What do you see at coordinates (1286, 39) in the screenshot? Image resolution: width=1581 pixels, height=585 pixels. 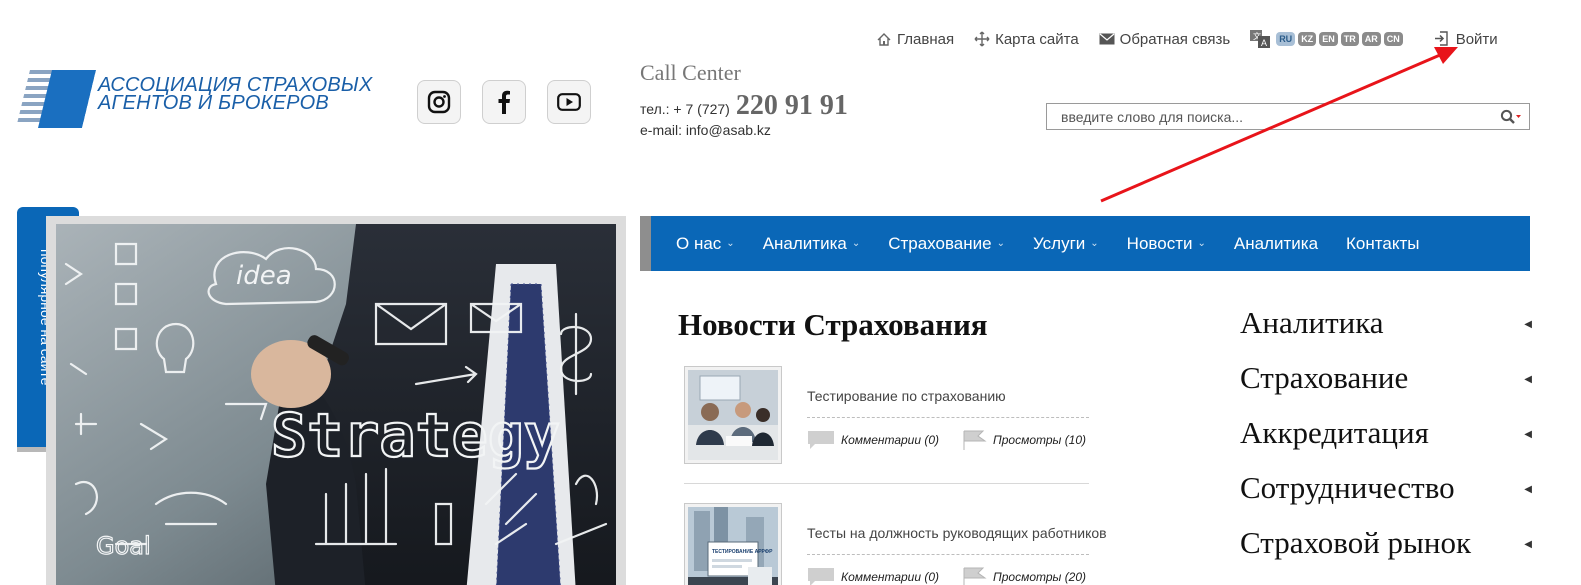 I see `lang-ru: RU` at bounding box center [1286, 39].